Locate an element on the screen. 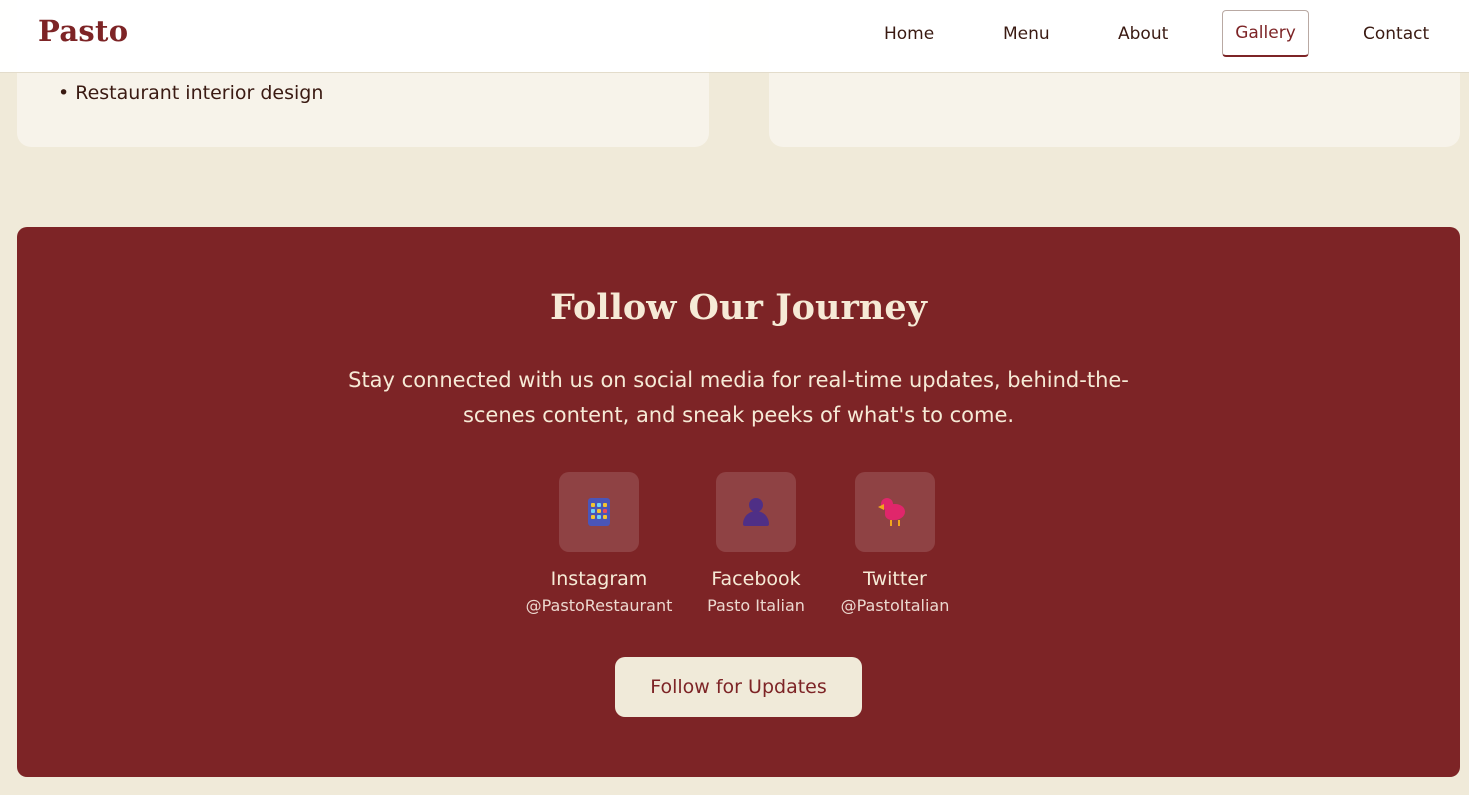  site-header: Pasto Home Menu About Gallery Contact is located at coordinates (734, 36).